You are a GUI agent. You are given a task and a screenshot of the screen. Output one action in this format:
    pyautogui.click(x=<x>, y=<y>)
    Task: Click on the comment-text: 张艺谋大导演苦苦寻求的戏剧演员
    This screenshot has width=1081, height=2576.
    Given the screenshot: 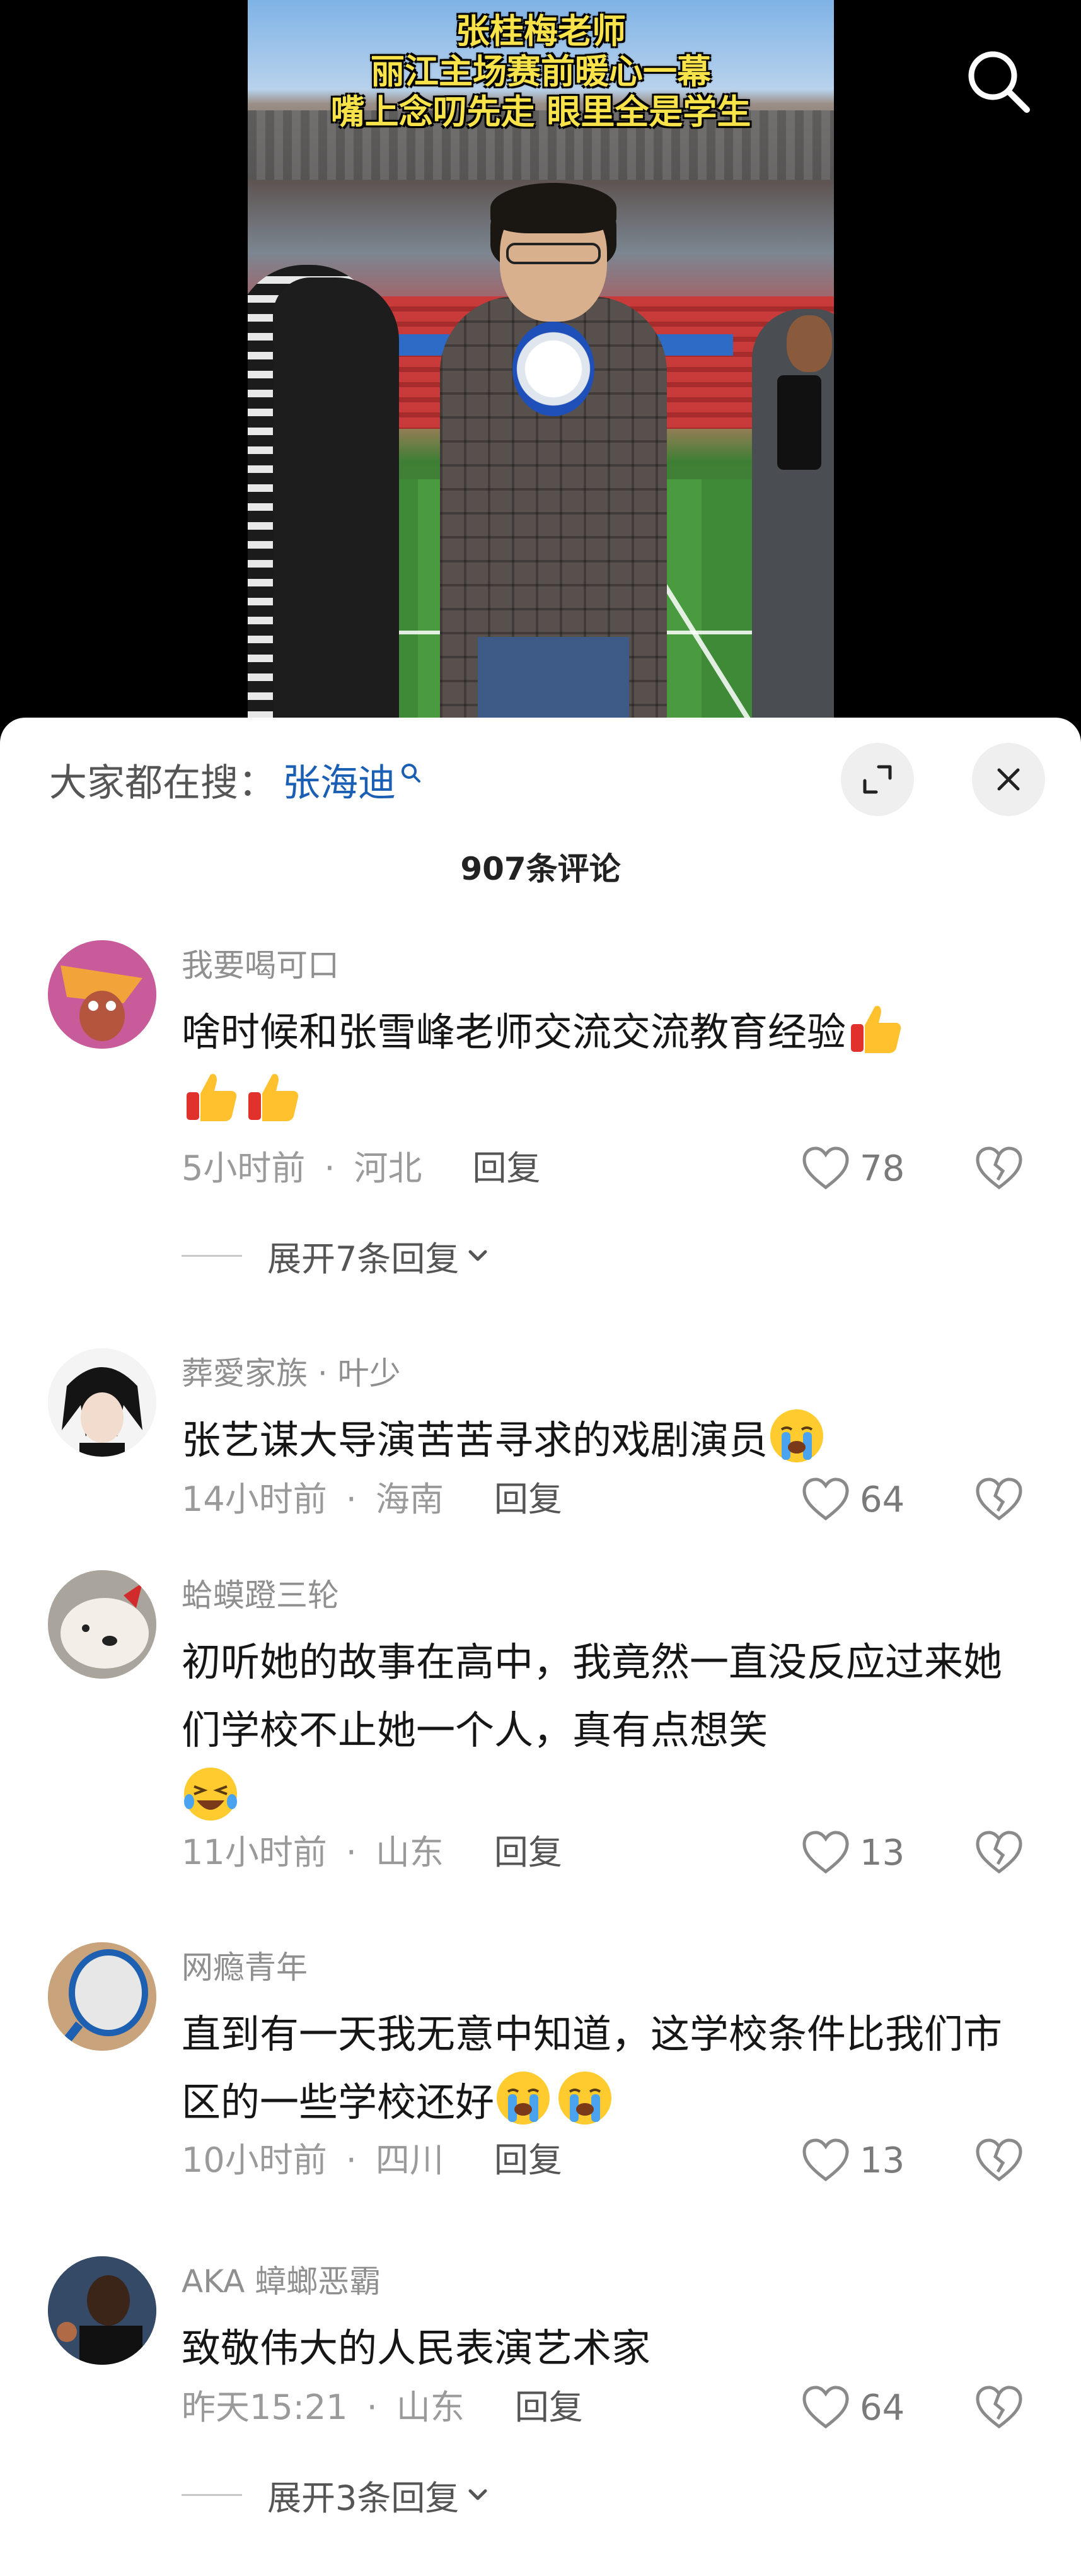 What is the action you would take?
    pyautogui.click(x=604, y=1440)
    